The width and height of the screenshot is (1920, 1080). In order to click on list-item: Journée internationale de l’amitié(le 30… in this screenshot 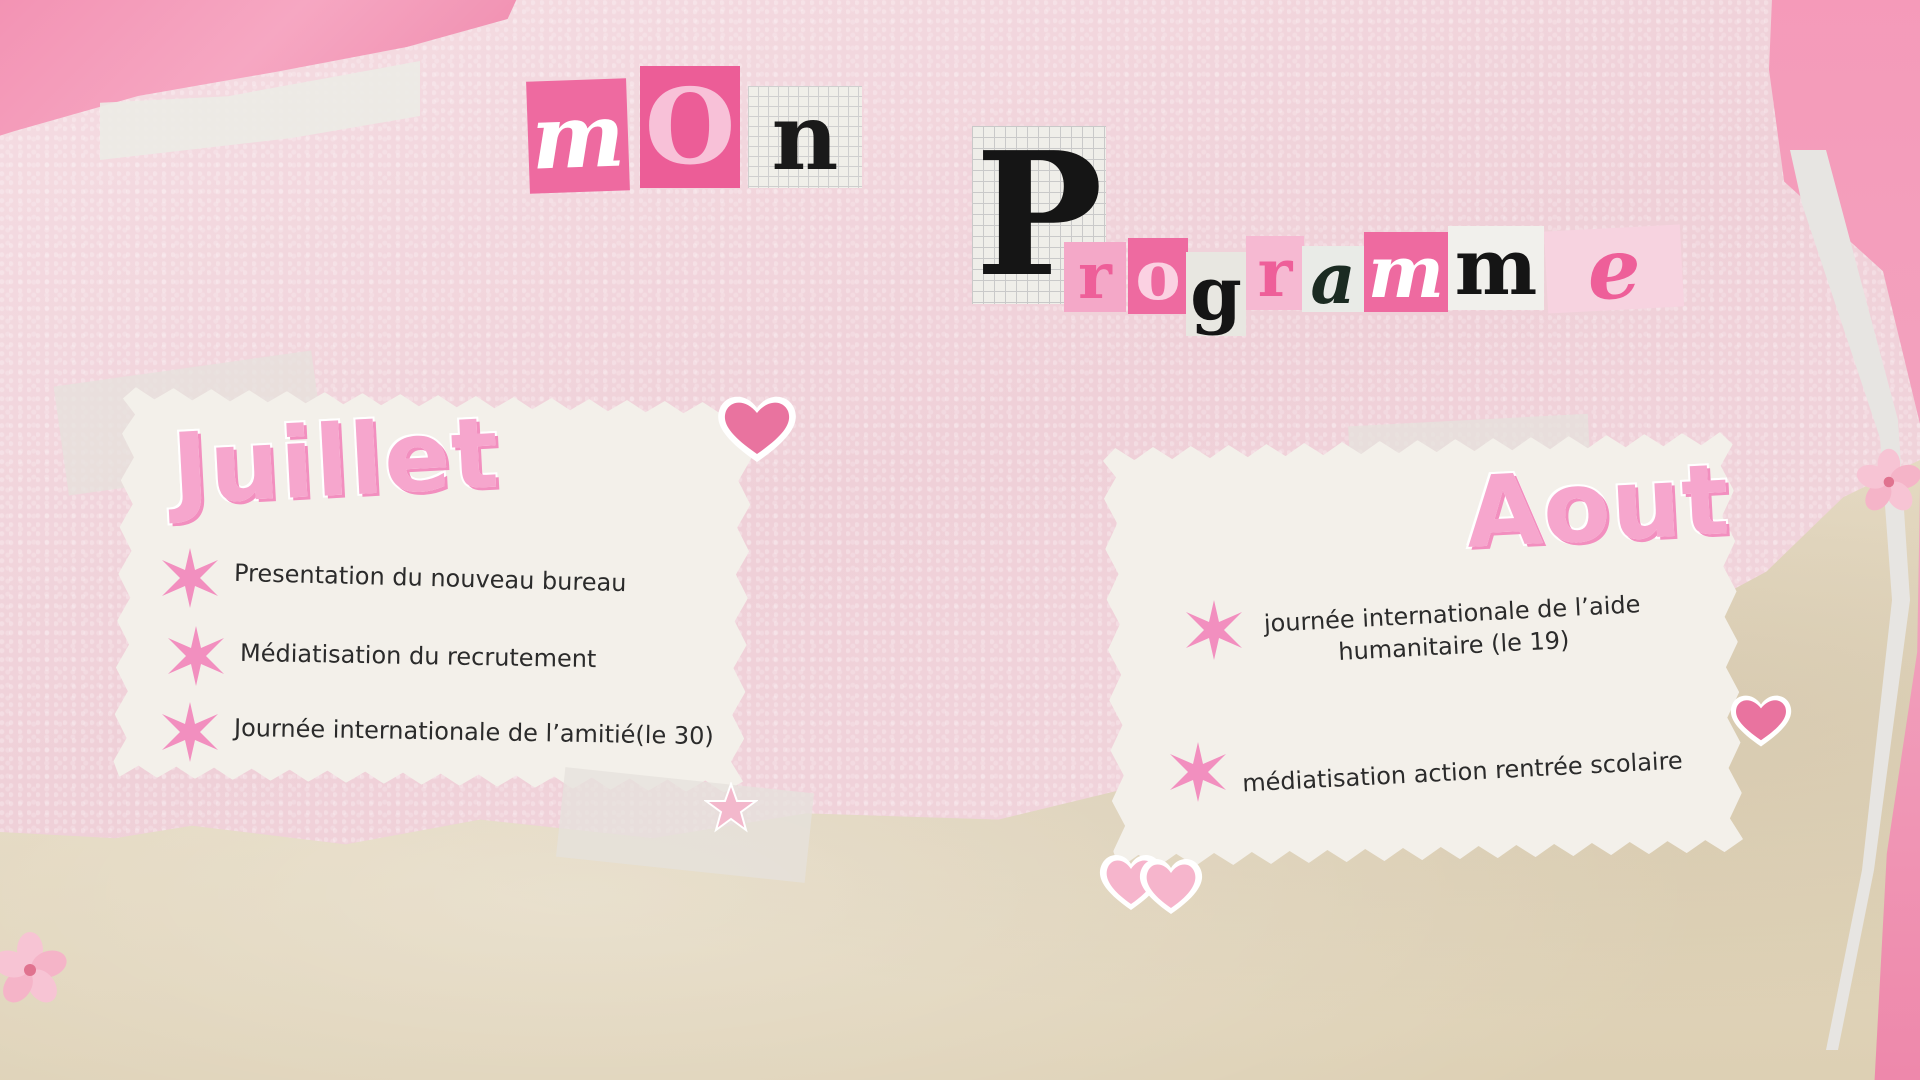, I will do `click(437, 732)`.